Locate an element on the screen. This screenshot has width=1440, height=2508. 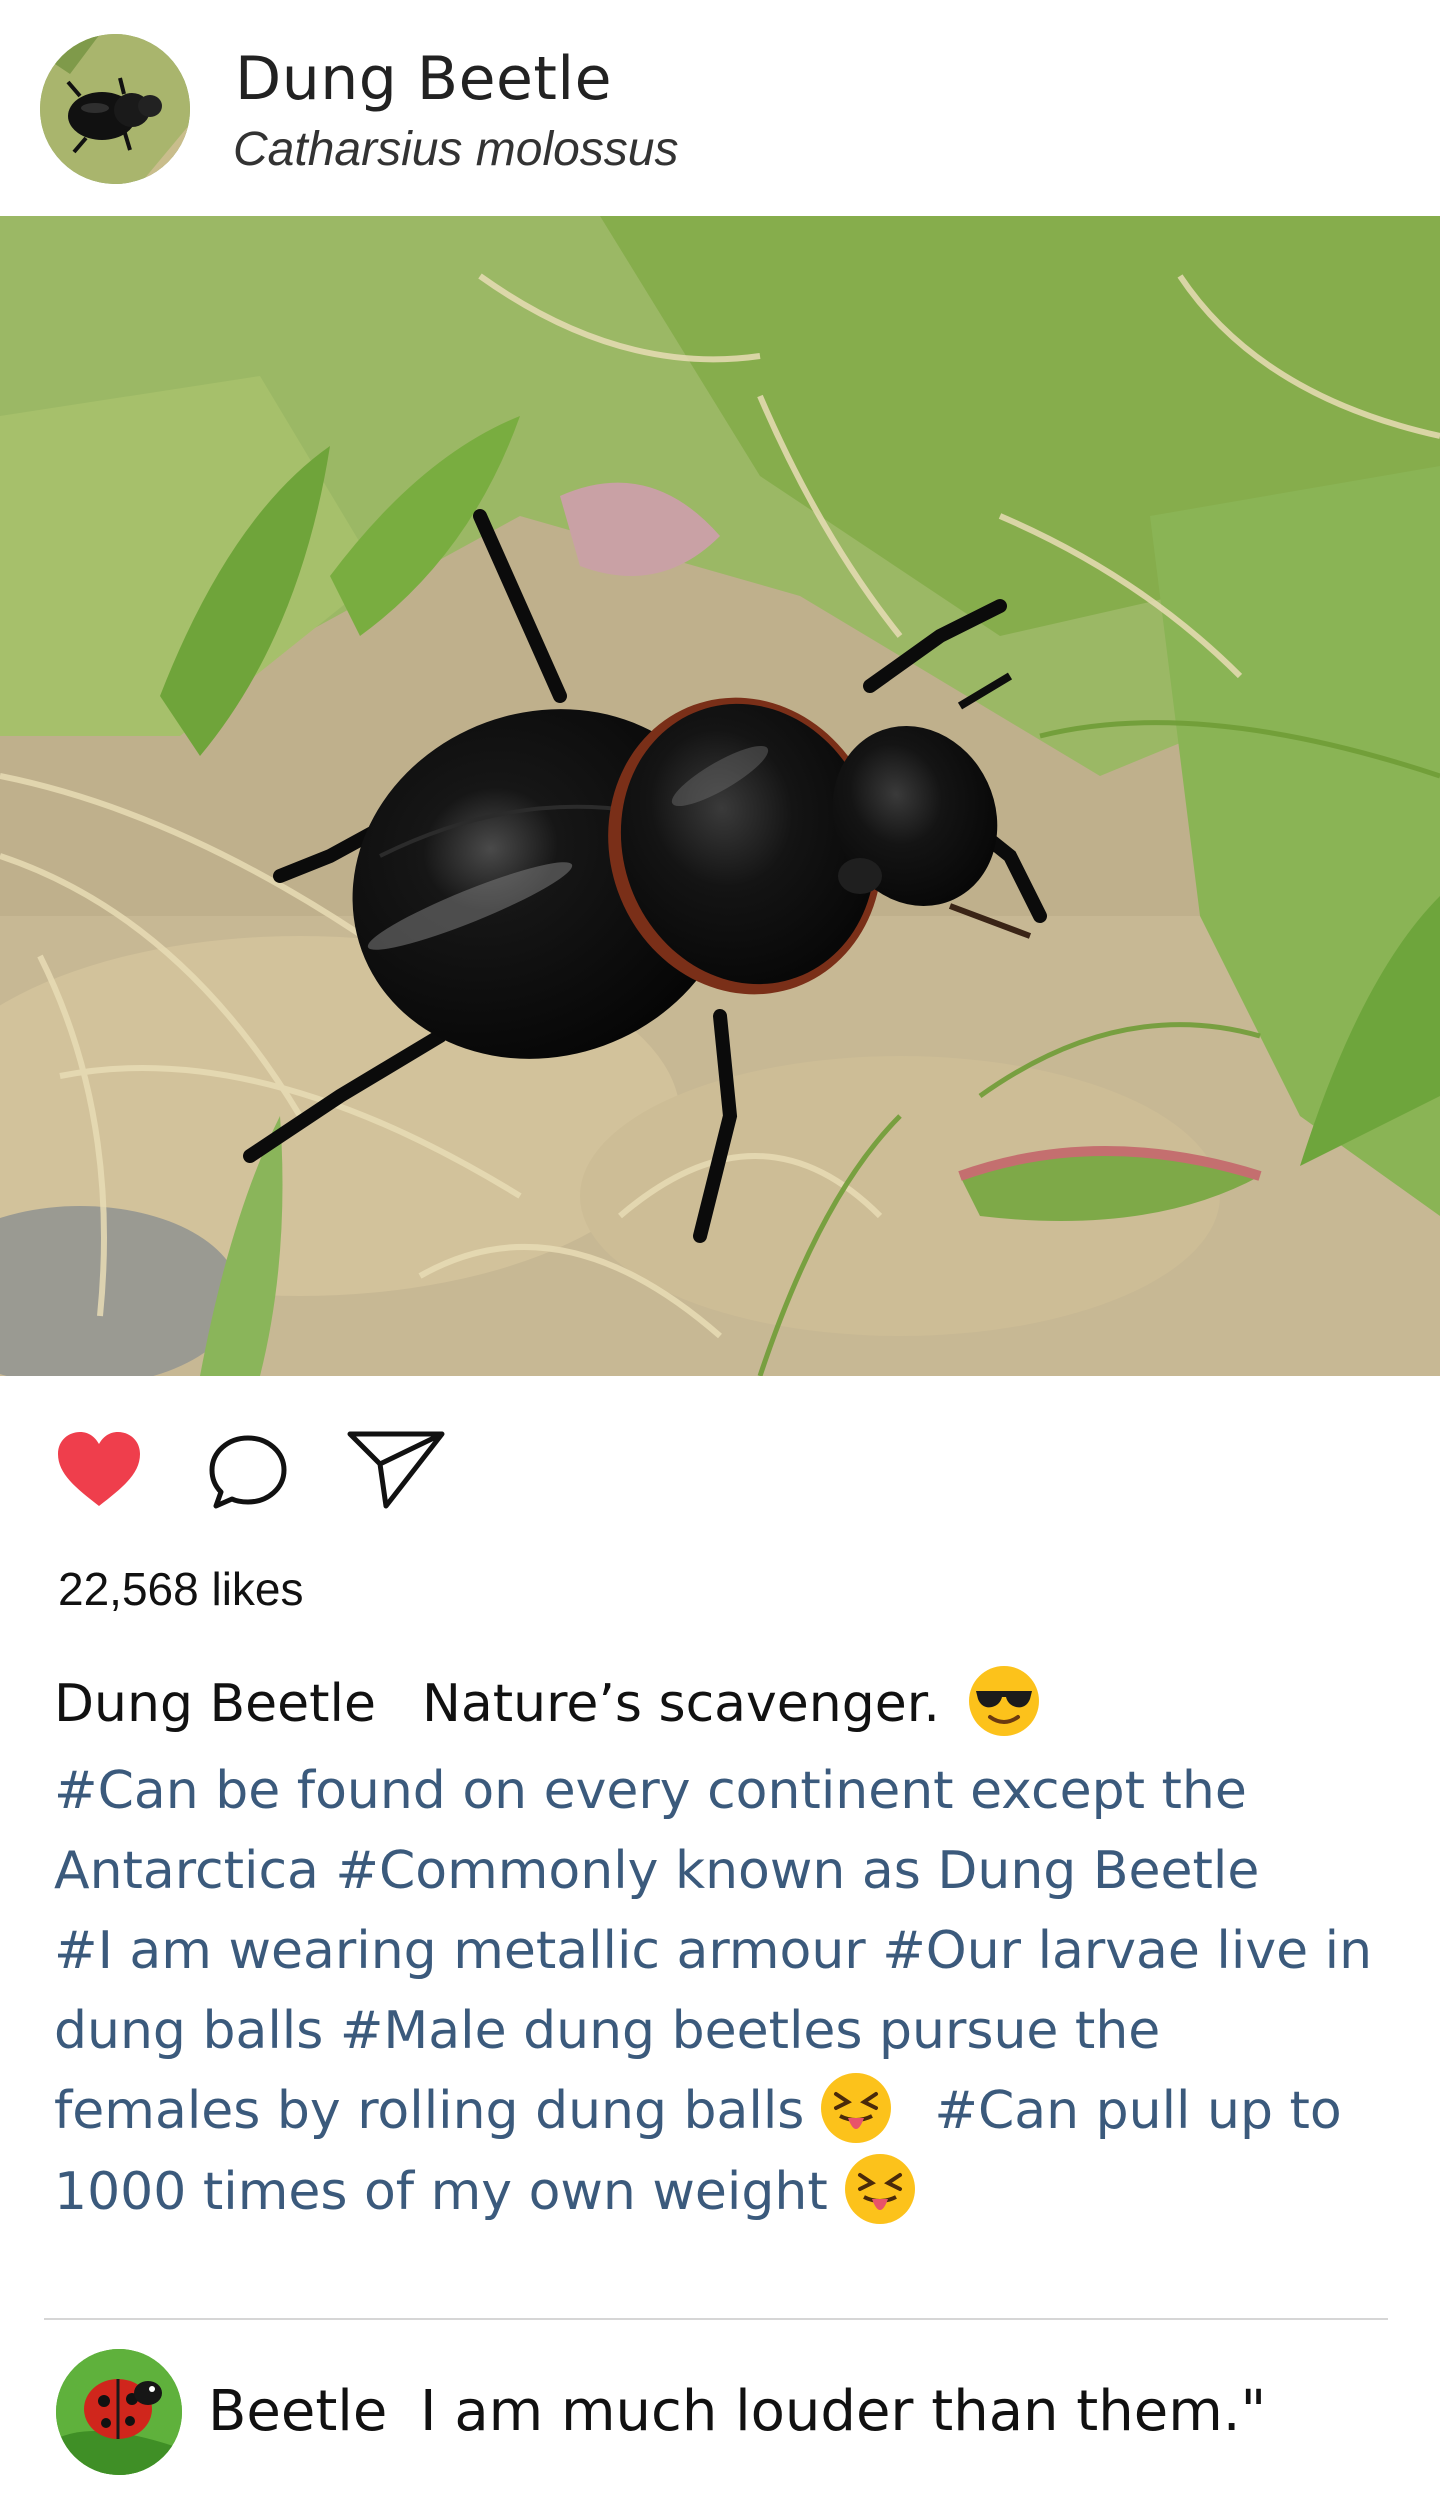
ladybug-avatar-image is located at coordinates (119, 2412).